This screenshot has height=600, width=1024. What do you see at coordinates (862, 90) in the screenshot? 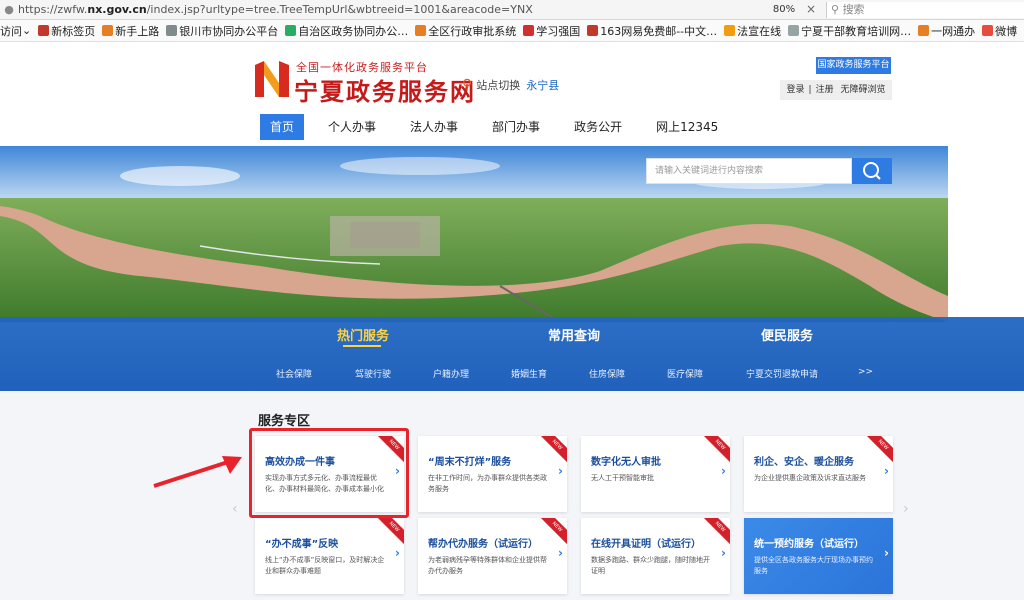
I see `accessible-link: 无障碍浏览` at bounding box center [862, 90].